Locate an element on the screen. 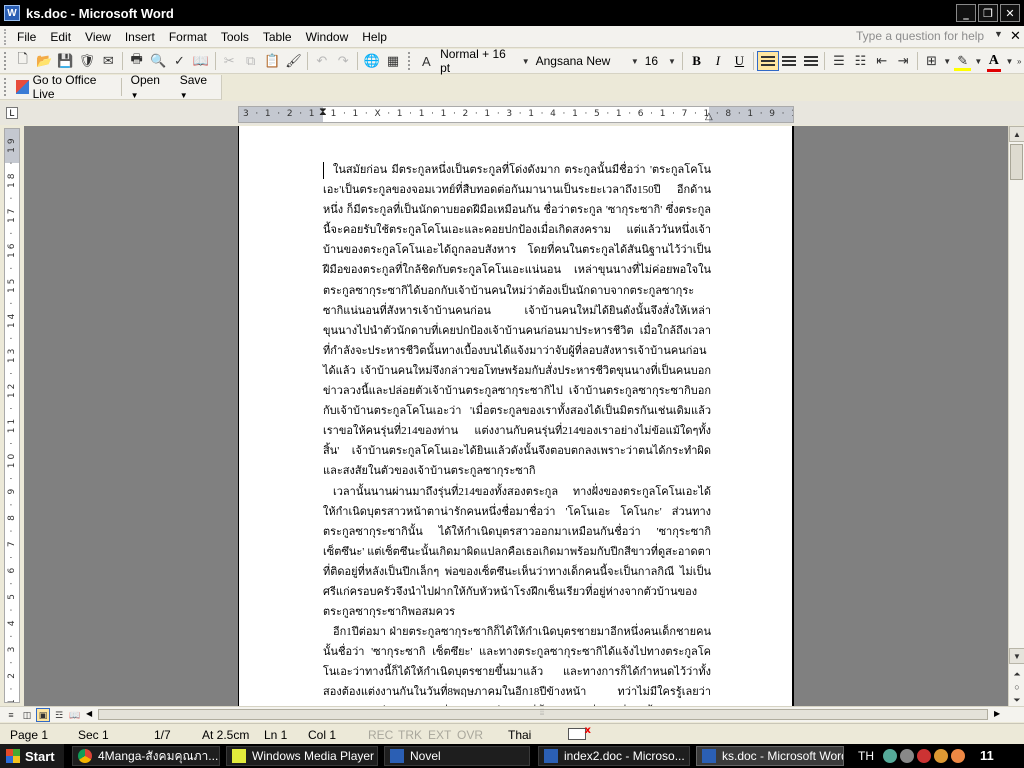 The width and height of the screenshot is (1024, 768). taskbar-item-ks-doc: ks.doc - Microsoft Word is located at coordinates (770, 756).